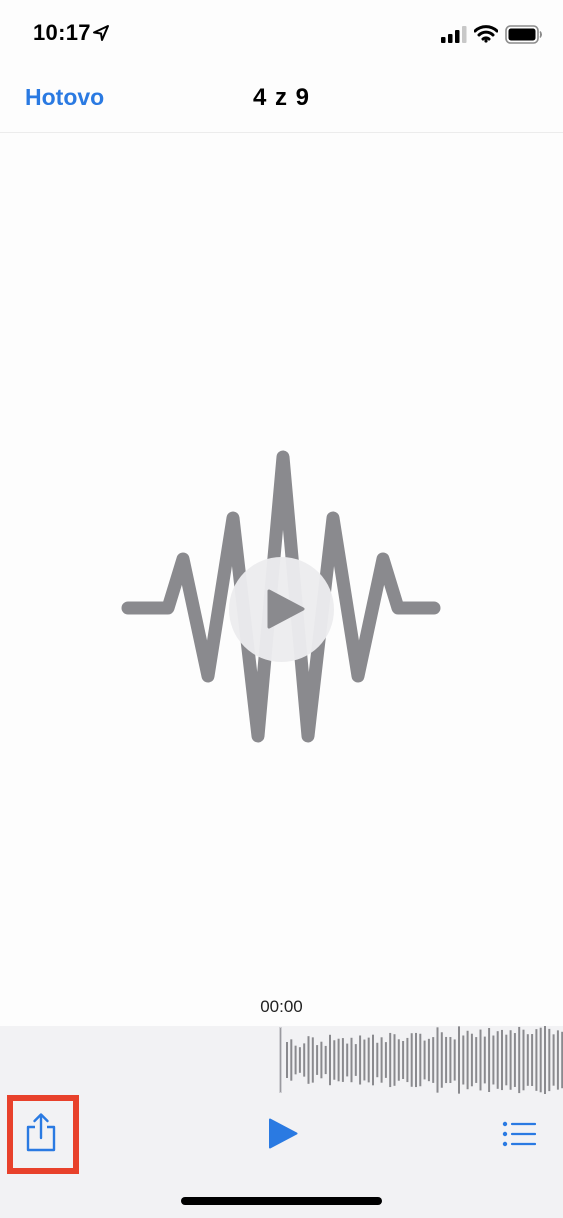 The width and height of the screenshot is (563, 1218). Describe the element at coordinates (420, 1060) in the screenshot. I see `waveform-scrubber` at that location.